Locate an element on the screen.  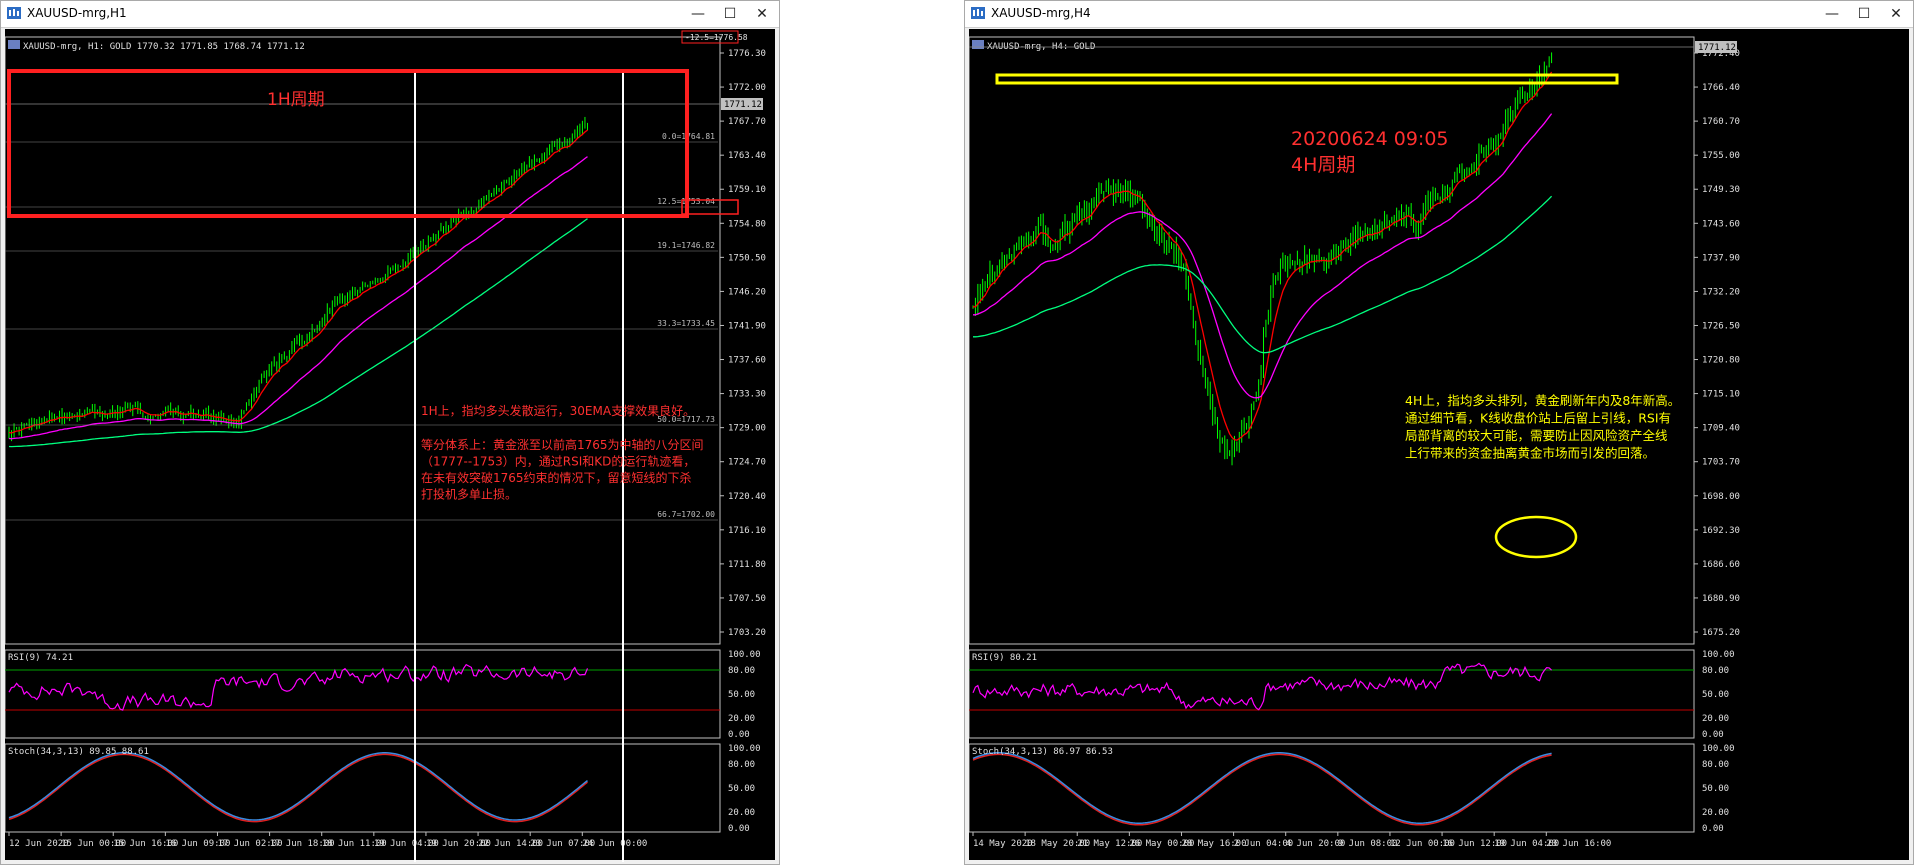
price-axis-label: 1698.00 is located at coordinates (1721, 497).